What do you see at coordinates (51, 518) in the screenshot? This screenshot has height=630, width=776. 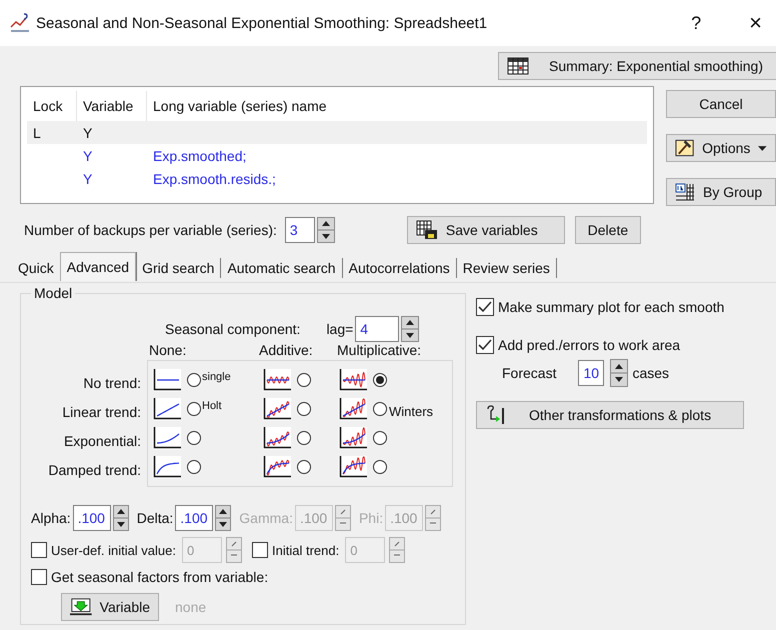 I see `parameter-label: Alpha:` at bounding box center [51, 518].